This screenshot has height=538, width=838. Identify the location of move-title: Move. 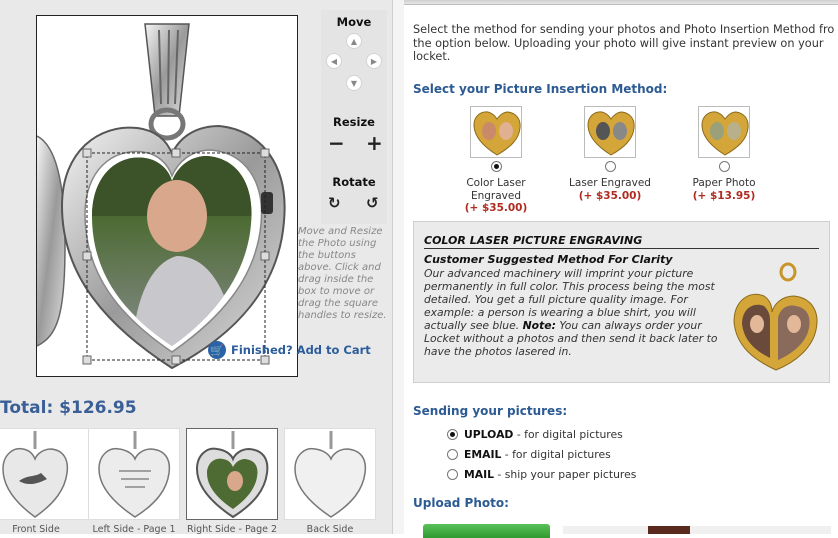
(354, 22).